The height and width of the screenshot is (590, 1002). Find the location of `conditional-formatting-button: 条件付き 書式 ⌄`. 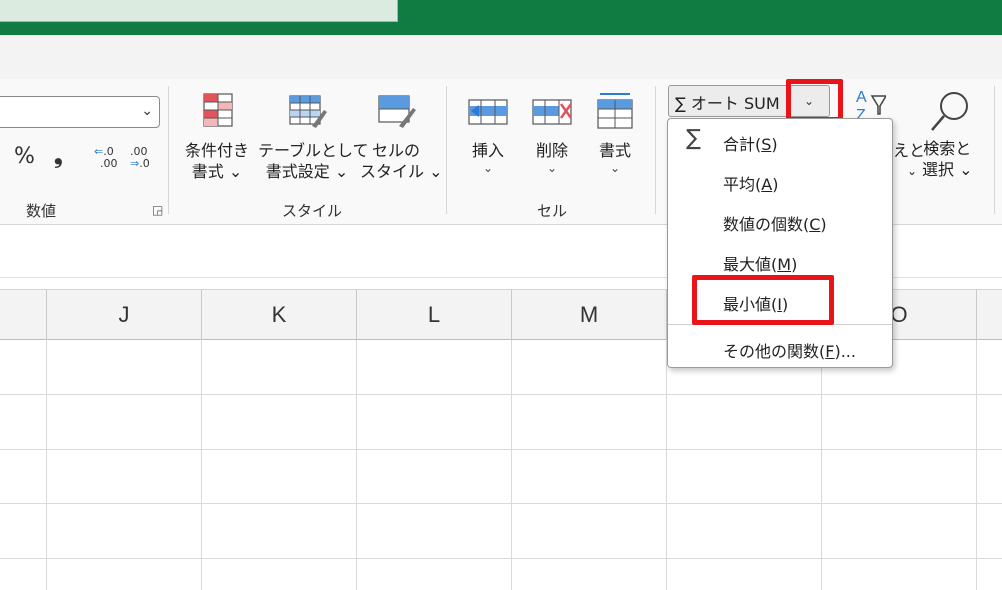

conditional-formatting-button: 条件付き 書式 ⌄ is located at coordinates (217, 137).